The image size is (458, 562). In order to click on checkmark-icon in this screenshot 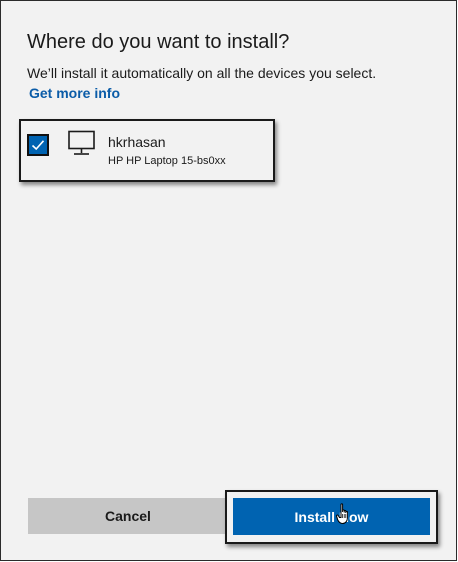, I will do `click(38, 145)`.